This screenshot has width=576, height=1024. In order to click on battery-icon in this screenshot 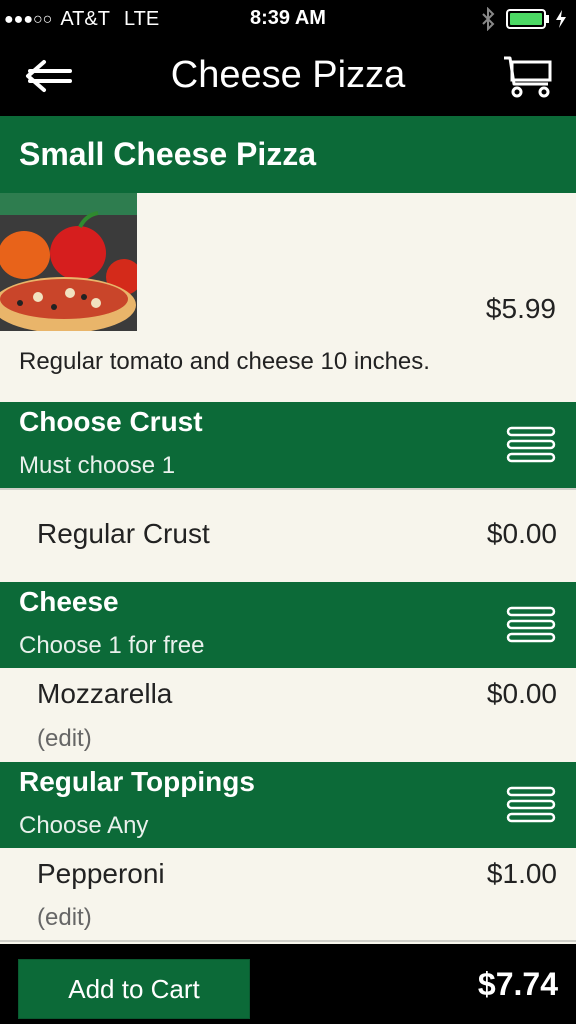, I will do `click(527, 19)`.